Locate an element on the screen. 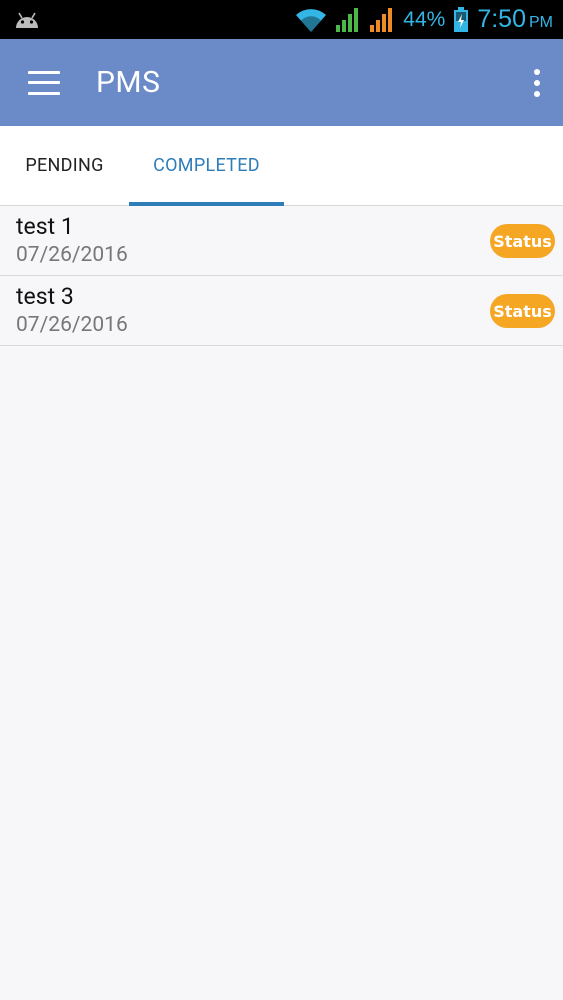 Image resolution: width=563 pixels, height=1000 pixels. overflow-menu-icon is located at coordinates (537, 82).